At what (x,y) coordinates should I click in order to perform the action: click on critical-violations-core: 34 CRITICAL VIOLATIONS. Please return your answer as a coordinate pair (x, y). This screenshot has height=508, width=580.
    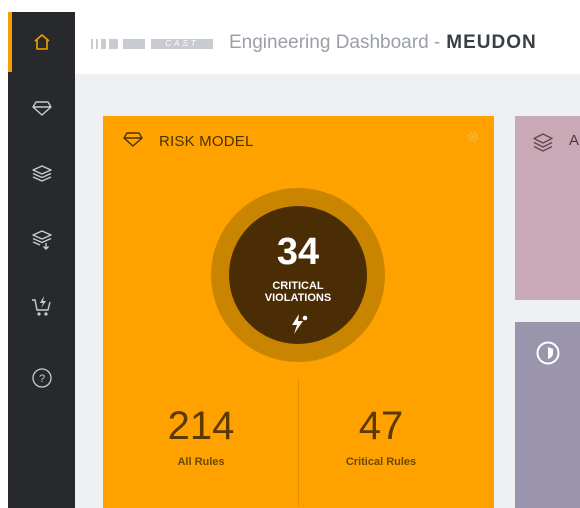
    Looking at the image, I should click on (298, 275).